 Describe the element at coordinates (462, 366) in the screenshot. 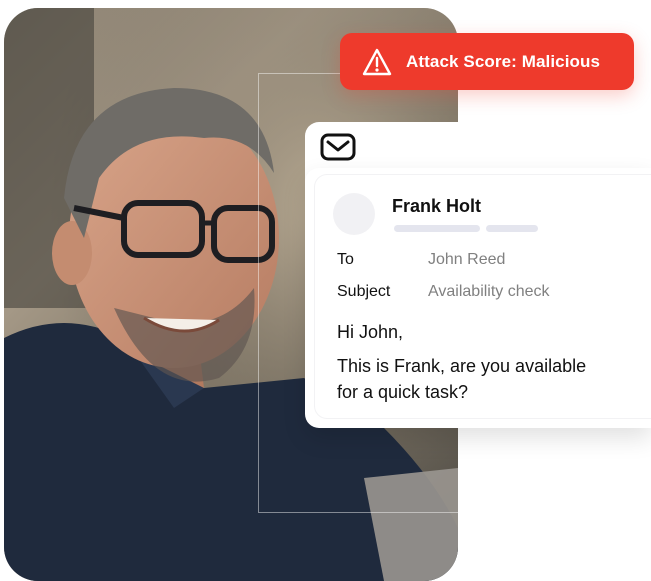

I see `email-body-line: This is Frank, are you available` at that location.